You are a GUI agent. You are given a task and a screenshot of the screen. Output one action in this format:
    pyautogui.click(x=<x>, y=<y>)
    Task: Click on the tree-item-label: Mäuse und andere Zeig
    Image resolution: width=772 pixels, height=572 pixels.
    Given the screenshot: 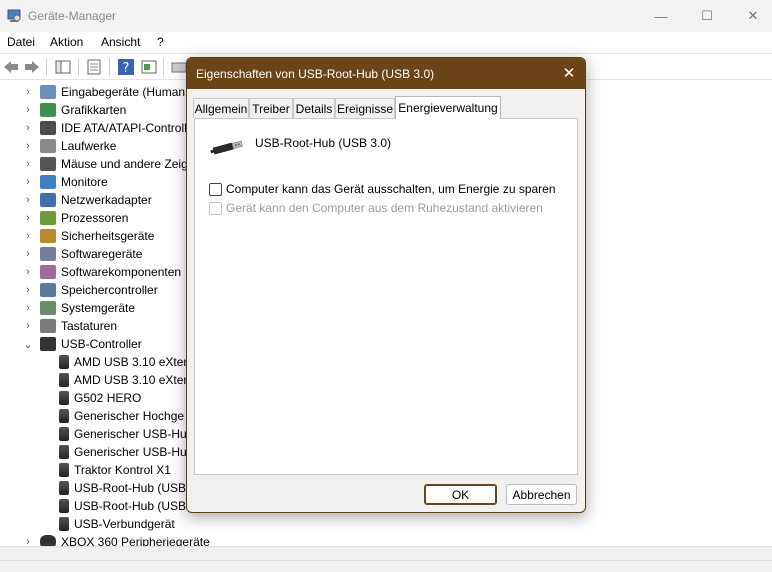 What is the action you would take?
    pyautogui.click(x=124, y=164)
    